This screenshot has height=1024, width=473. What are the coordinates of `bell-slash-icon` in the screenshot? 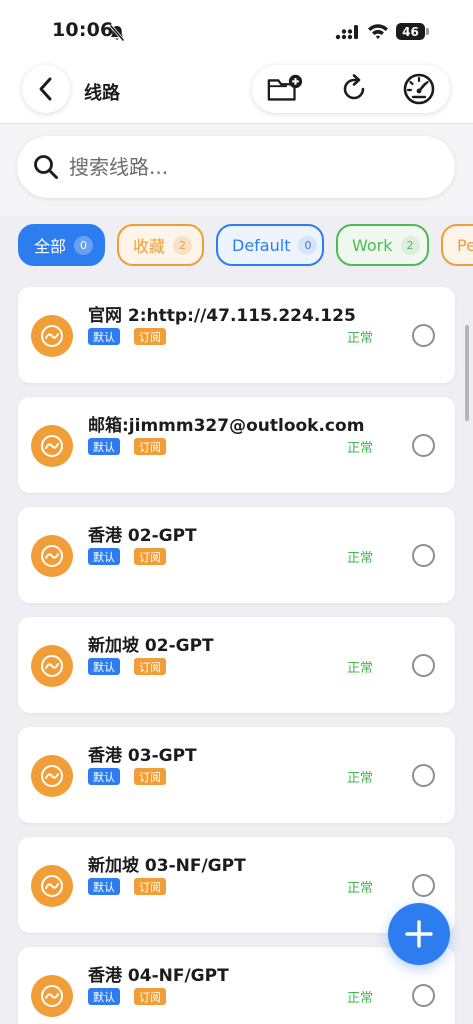 It's located at (117, 33).